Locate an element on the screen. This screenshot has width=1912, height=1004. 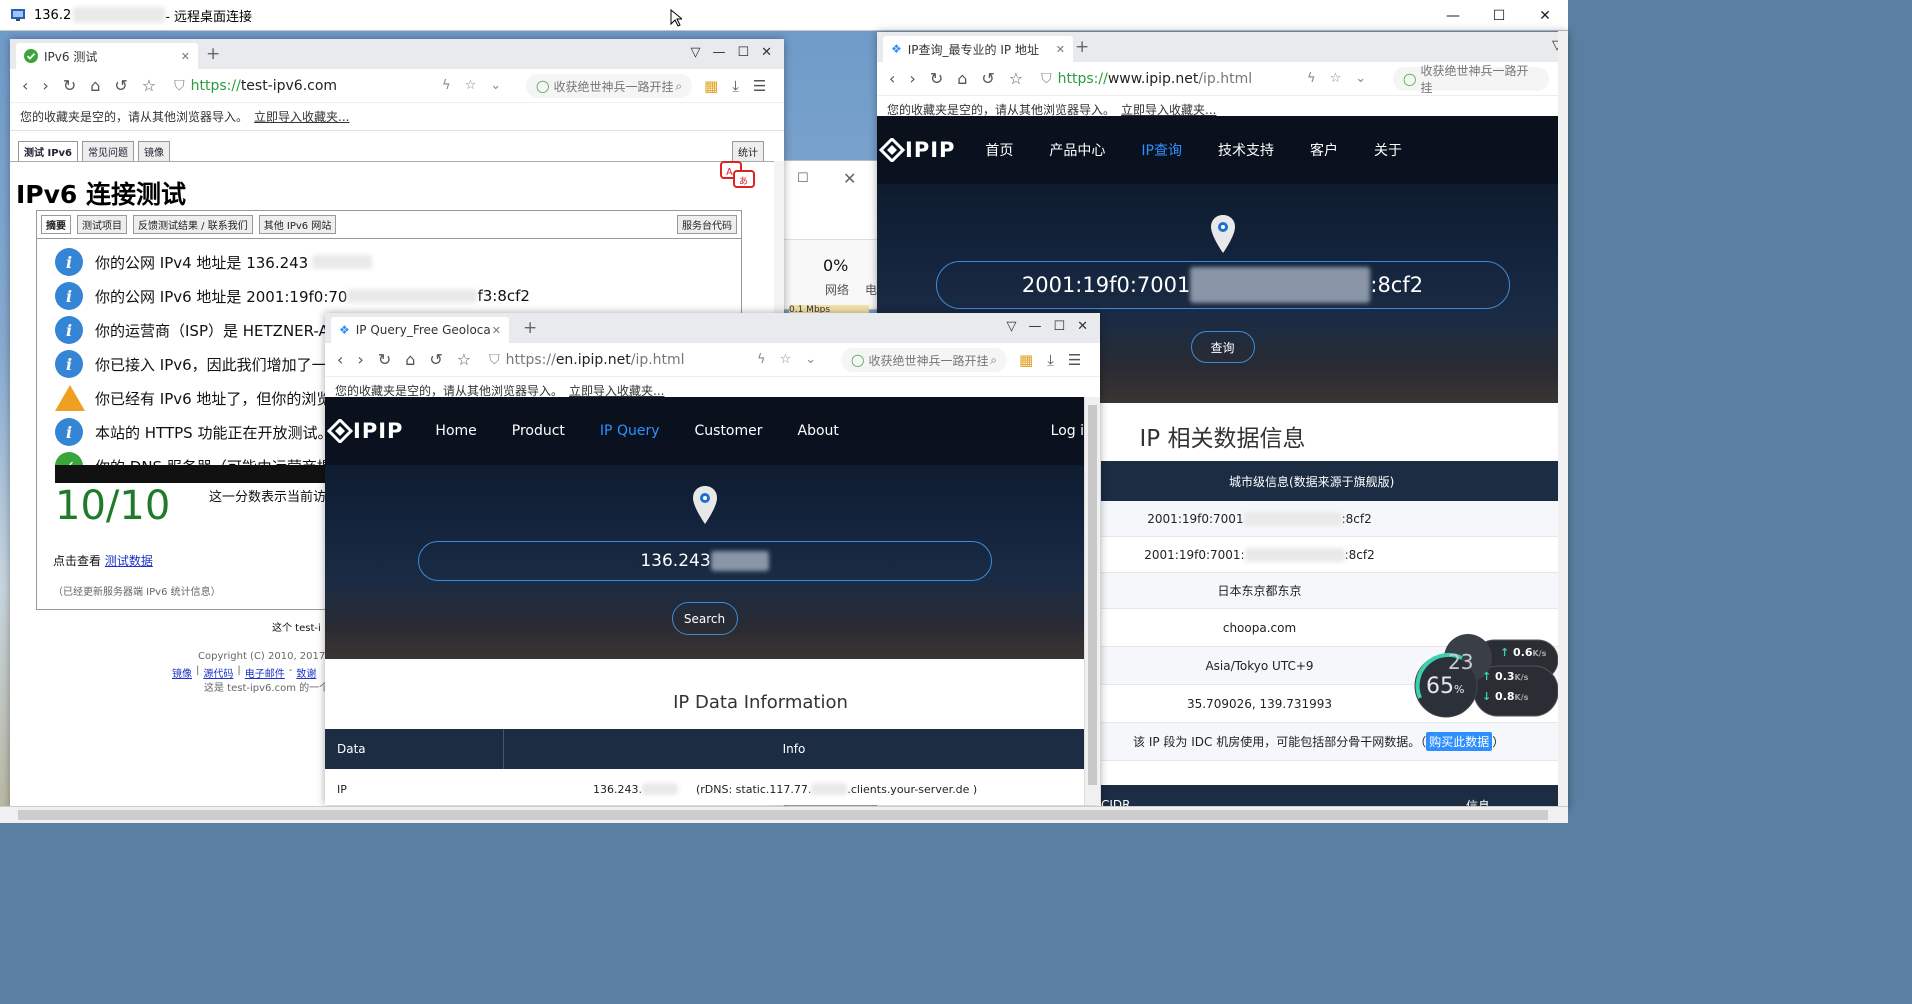
tab-mirrors: 镜像 is located at coordinates (154, 151).